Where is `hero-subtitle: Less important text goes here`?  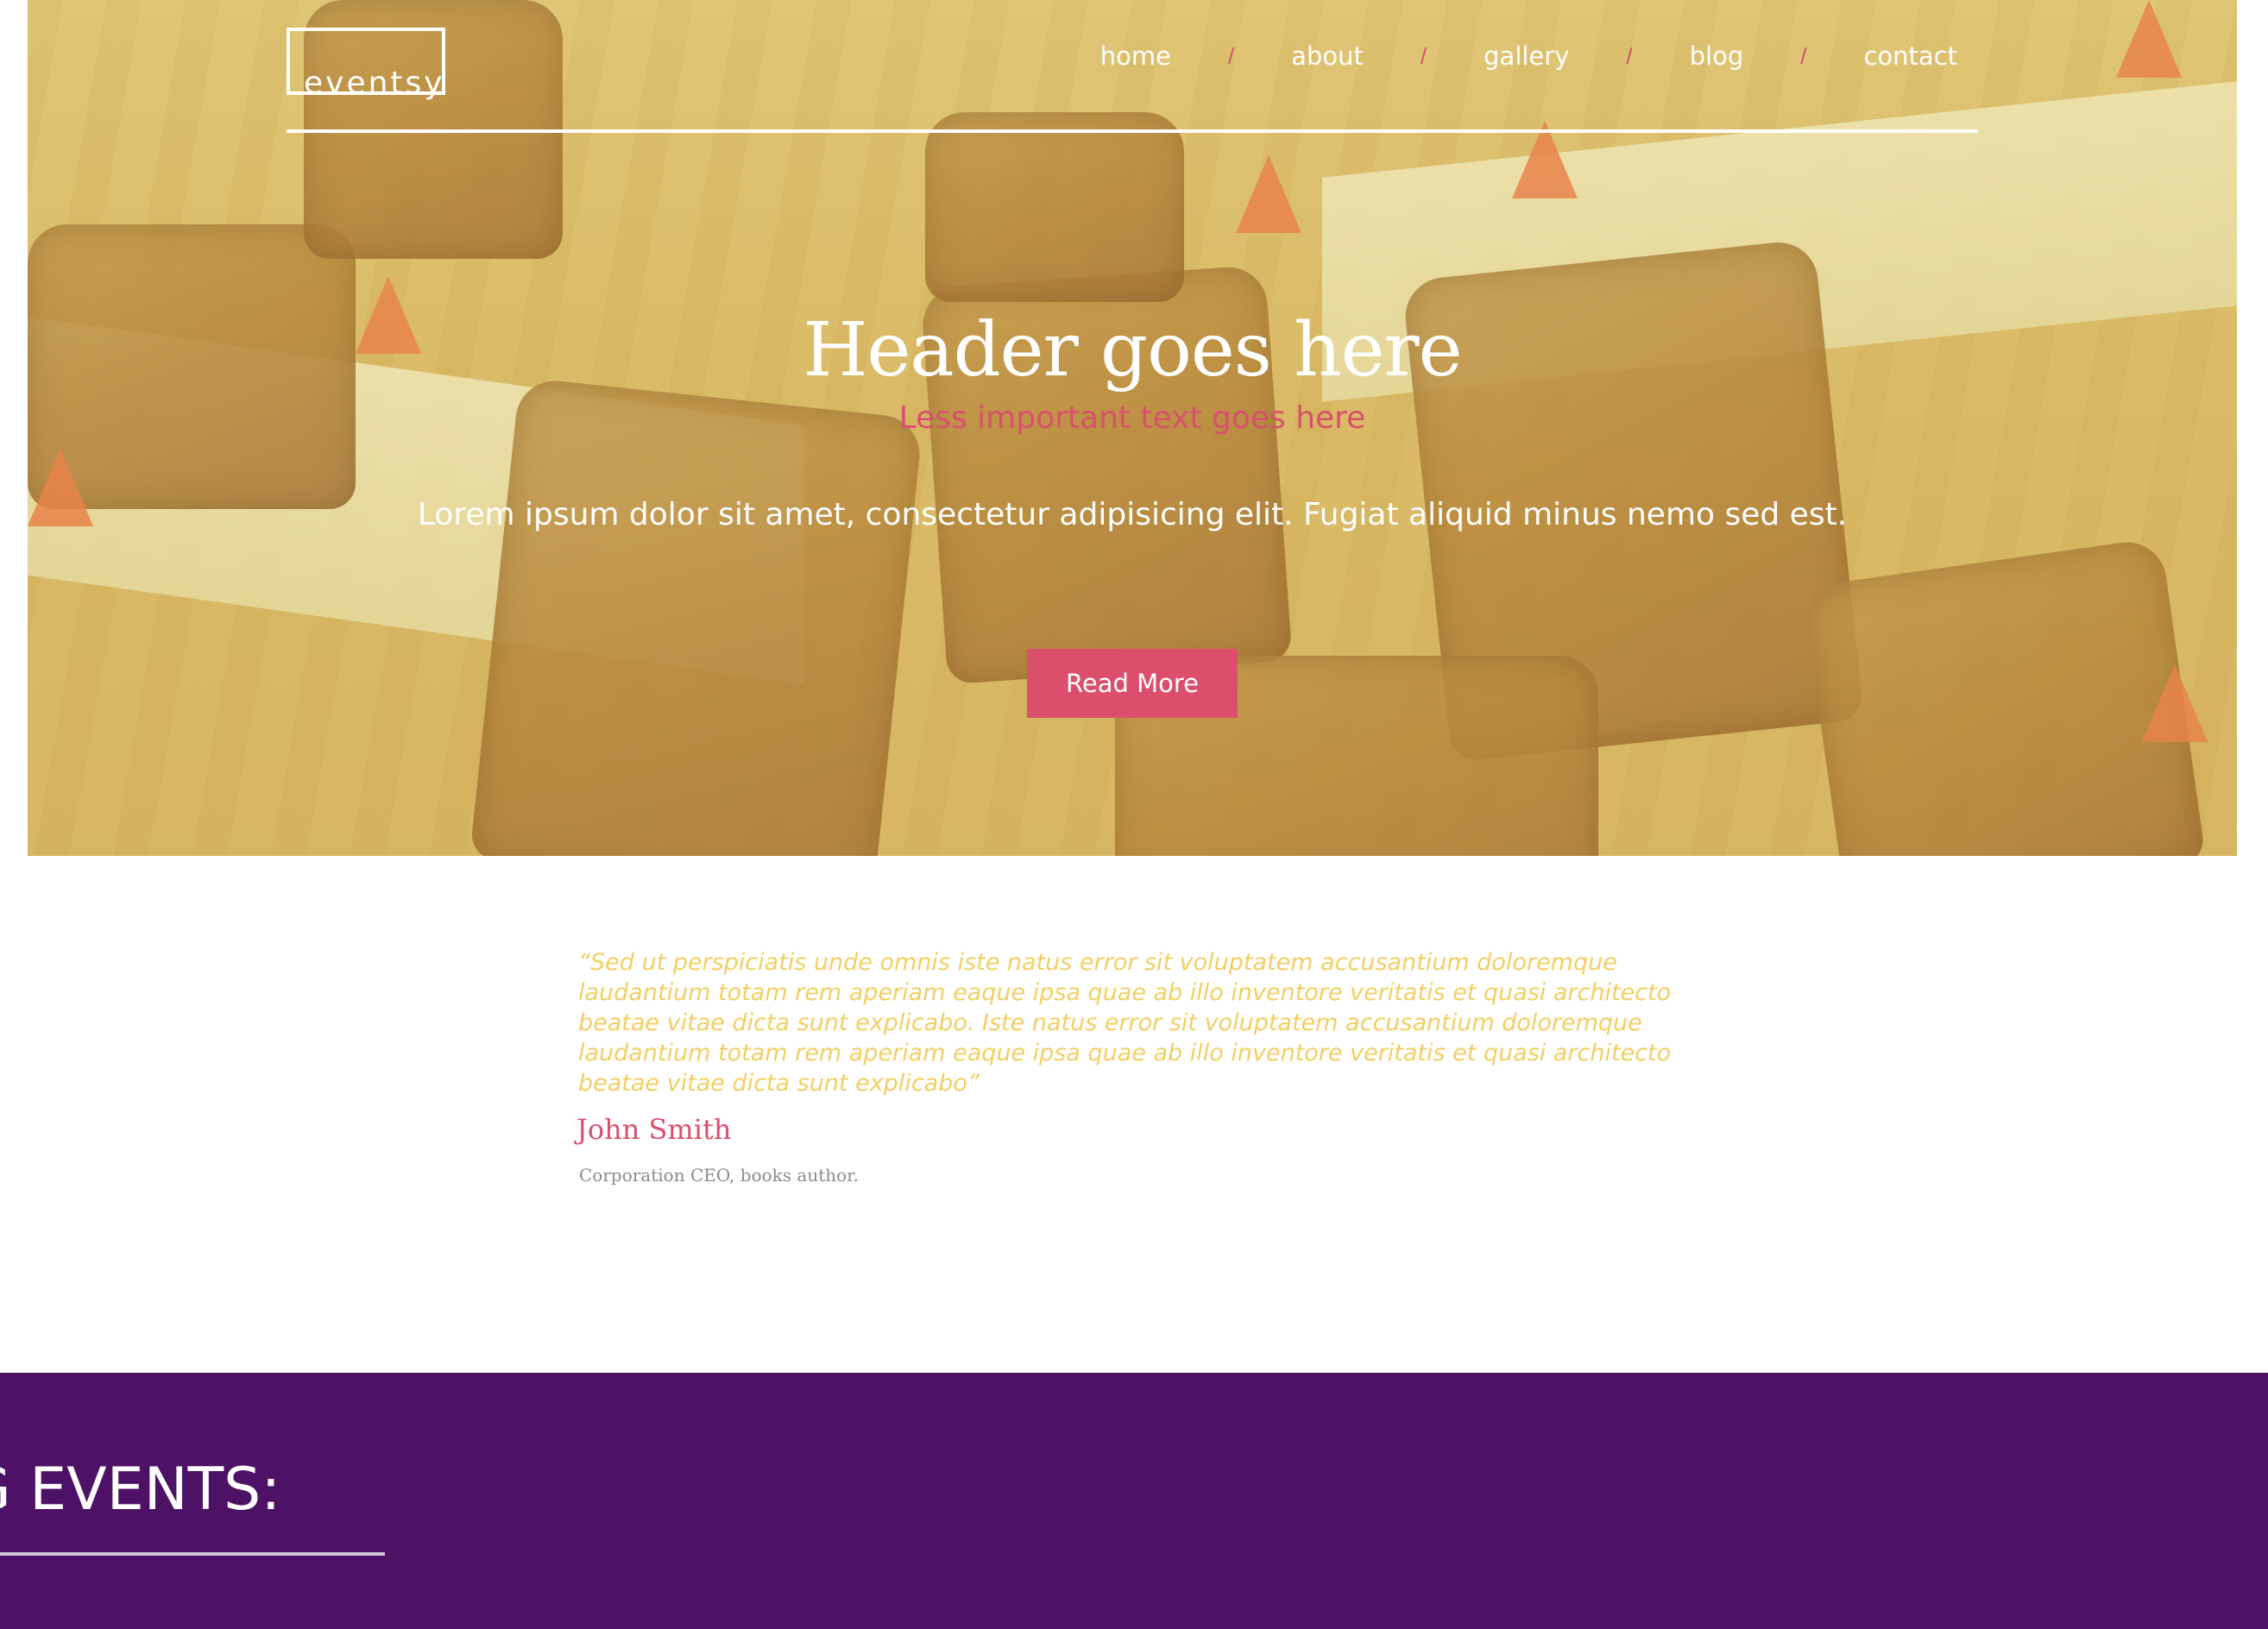 hero-subtitle: Less important text goes here is located at coordinates (1132, 418).